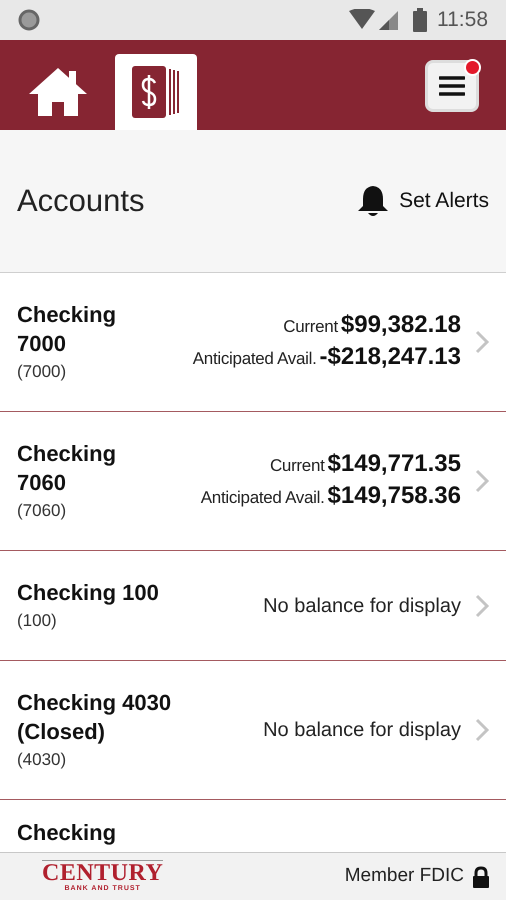 This screenshot has height=900, width=506. Describe the element at coordinates (58, 92) in the screenshot. I see `home-icon` at that location.